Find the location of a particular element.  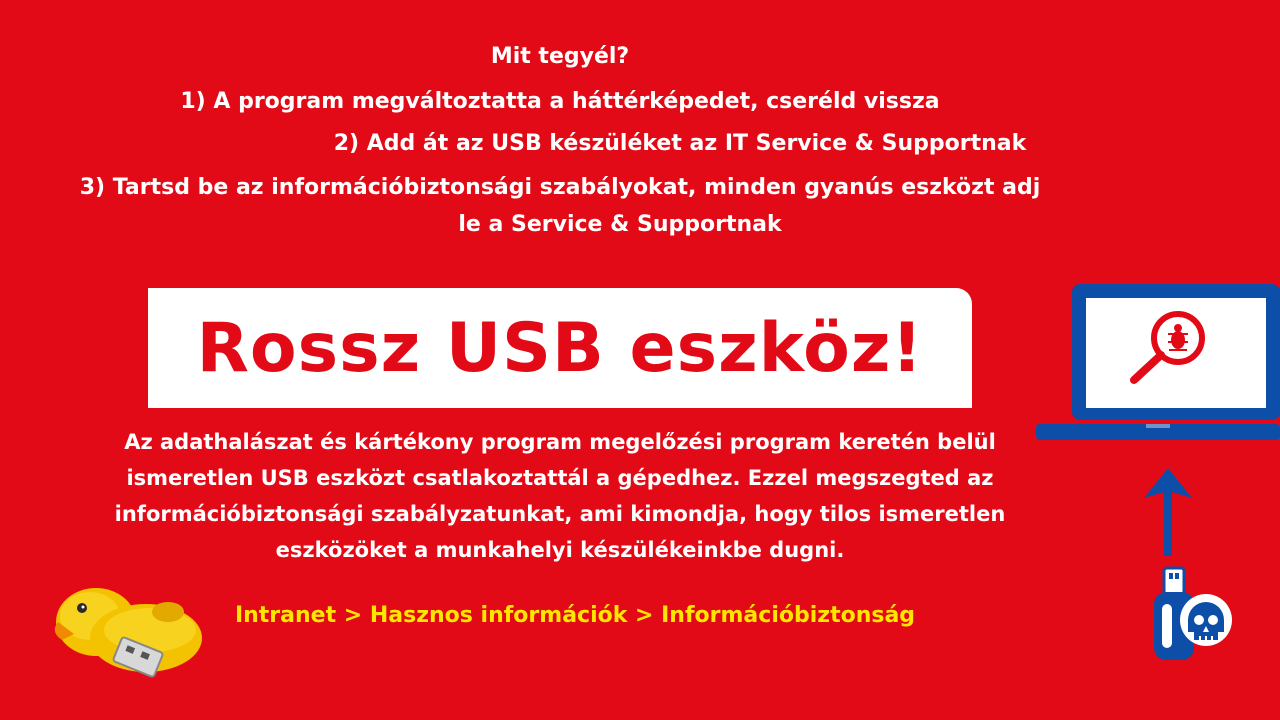

laptop-malware-search-icon is located at coordinates (1158, 362).